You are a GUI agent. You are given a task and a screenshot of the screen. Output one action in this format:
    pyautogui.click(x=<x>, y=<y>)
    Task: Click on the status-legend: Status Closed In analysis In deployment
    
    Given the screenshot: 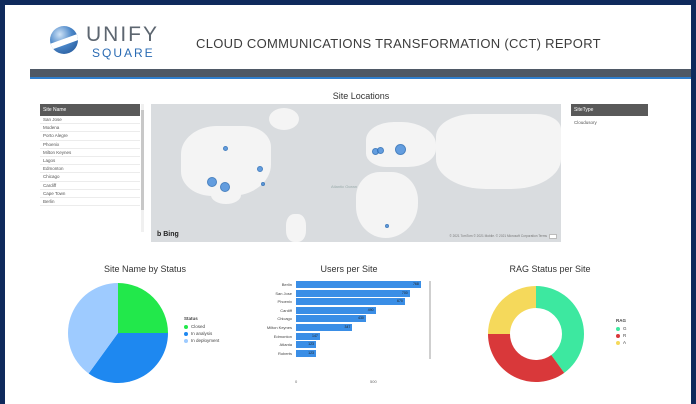 What is the action you would take?
    pyautogui.click(x=201, y=330)
    